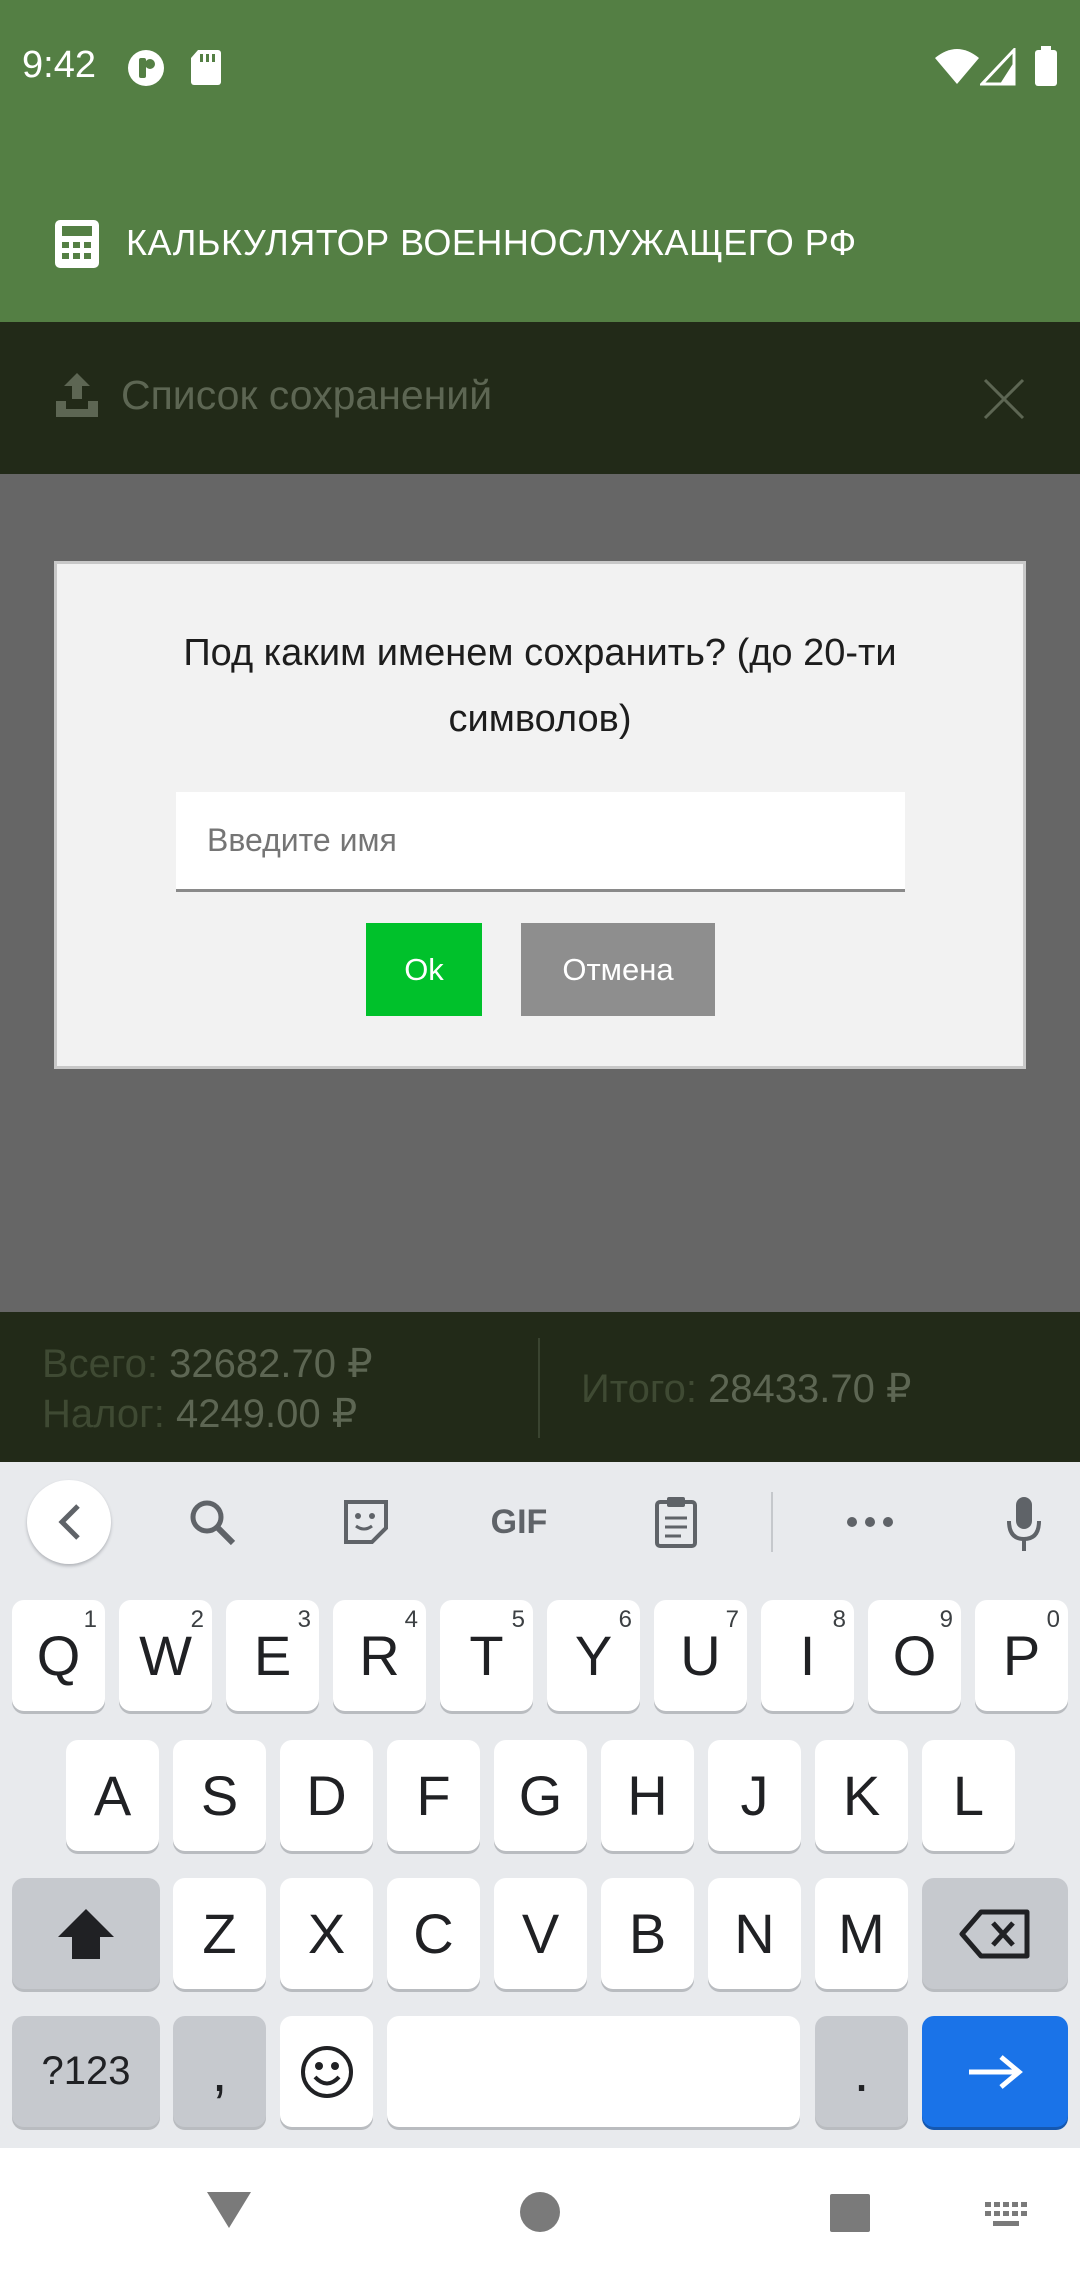 This screenshot has height=2280, width=1080. I want to click on wifi-icon, so click(957, 66).